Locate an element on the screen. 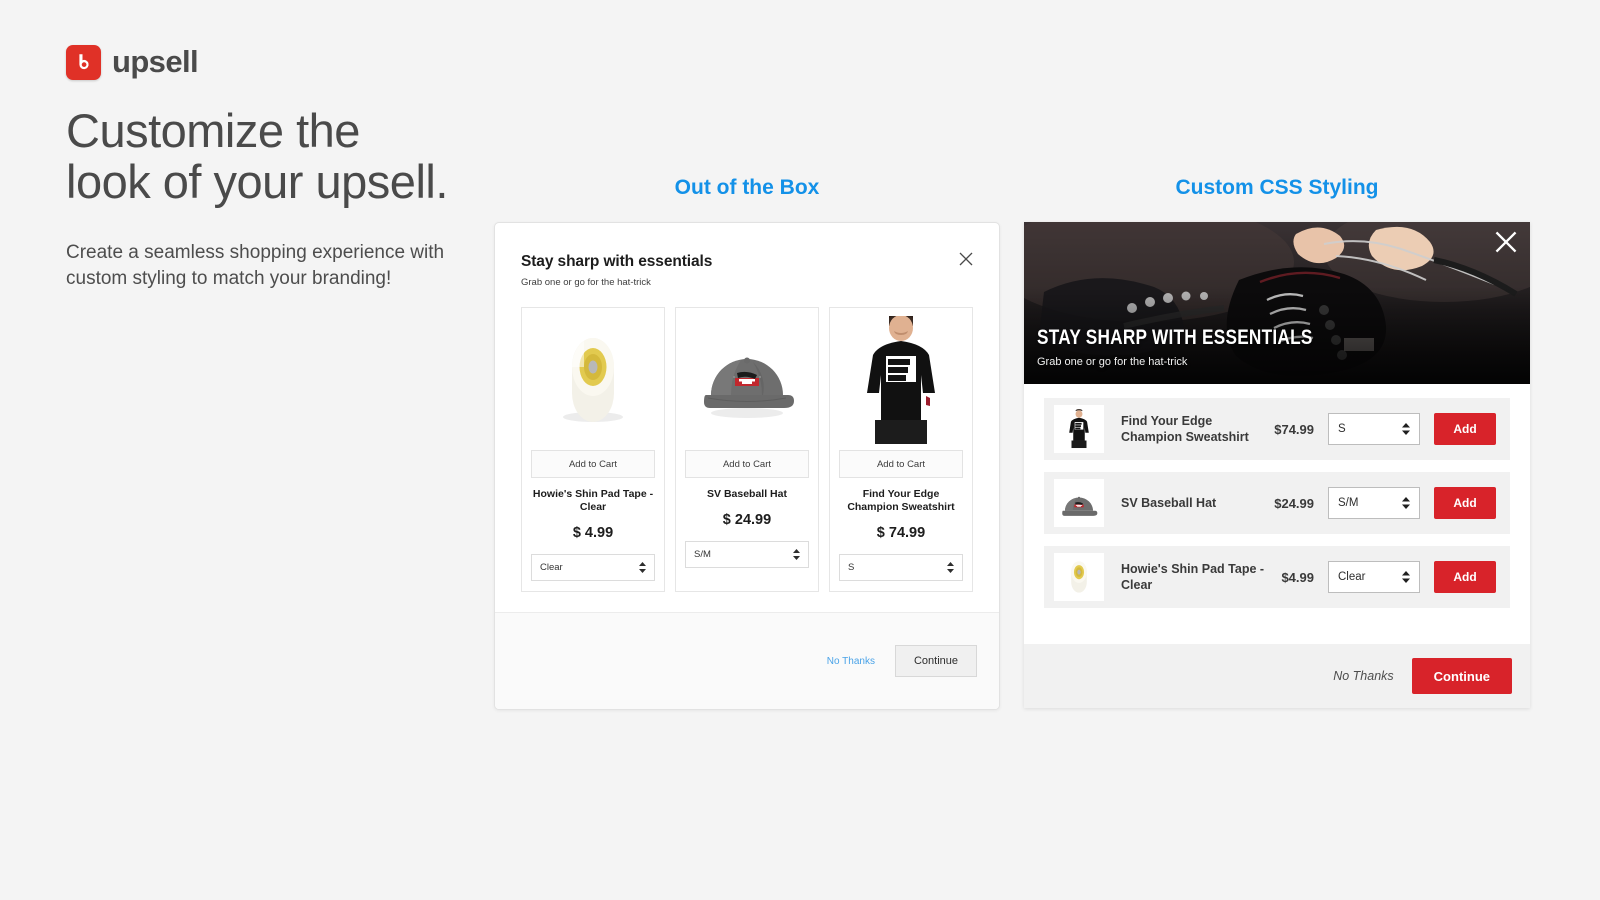 Image resolution: width=1600 pixels, height=900 pixels. brand-name: upsell is located at coordinates (155, 61).